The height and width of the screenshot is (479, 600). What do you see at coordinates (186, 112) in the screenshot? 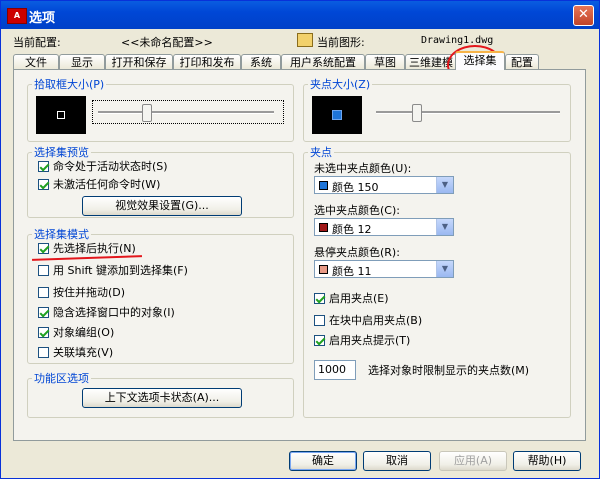
I see `pickbox-slider-track` at bounding box center [186, 112].